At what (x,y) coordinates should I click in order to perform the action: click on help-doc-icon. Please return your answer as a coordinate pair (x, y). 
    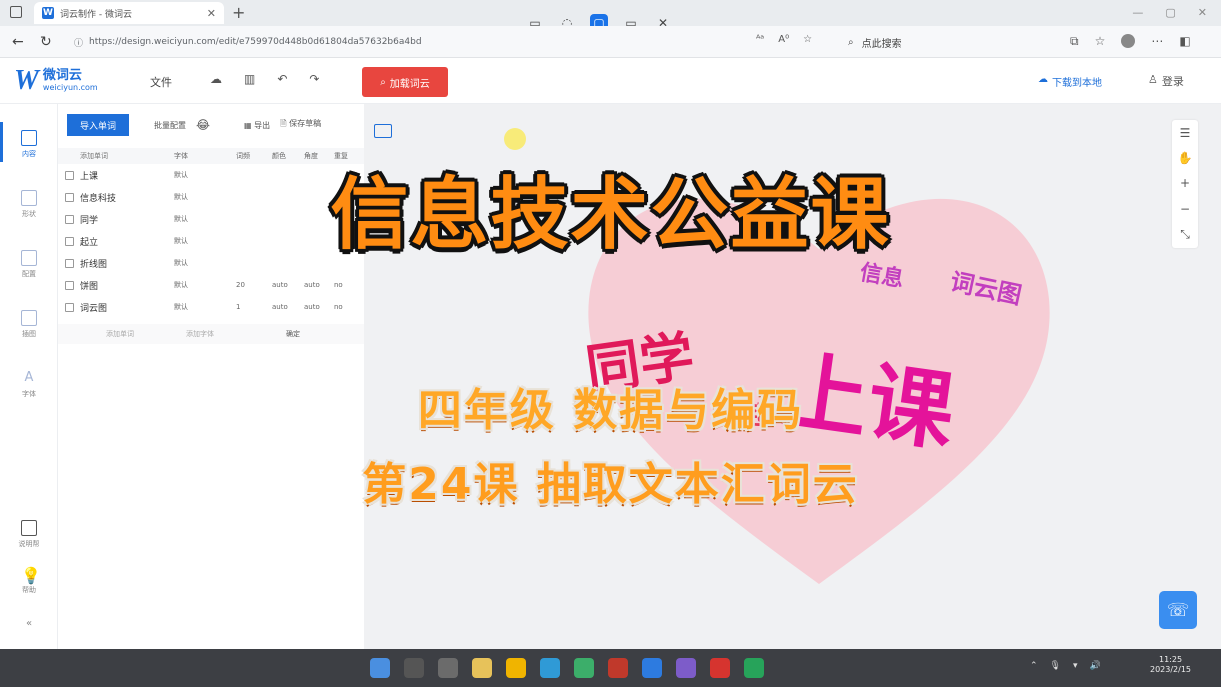
    Looking at the image, I should click on (29, 528).